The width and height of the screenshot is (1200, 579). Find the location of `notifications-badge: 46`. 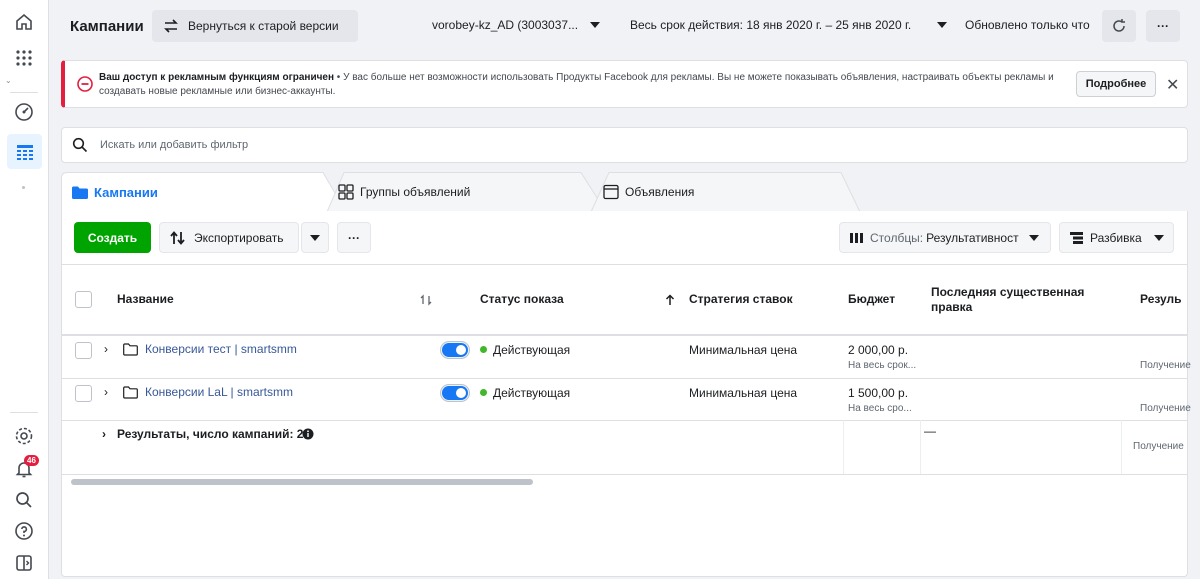

notifications-badge: 46 is located at coordinates (31, 460).